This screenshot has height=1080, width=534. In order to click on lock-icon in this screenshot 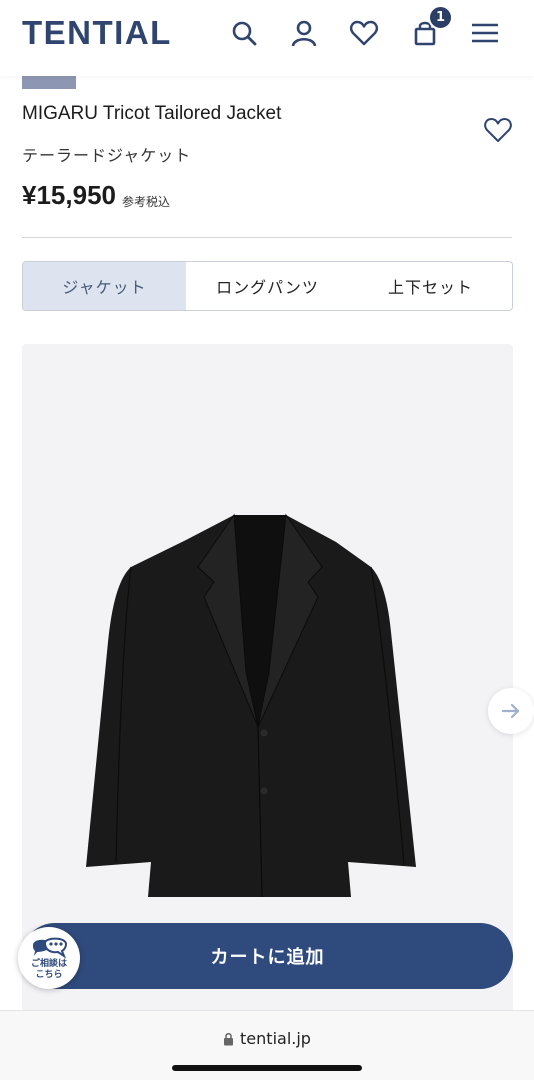, I will do `click(229, 1038)`.